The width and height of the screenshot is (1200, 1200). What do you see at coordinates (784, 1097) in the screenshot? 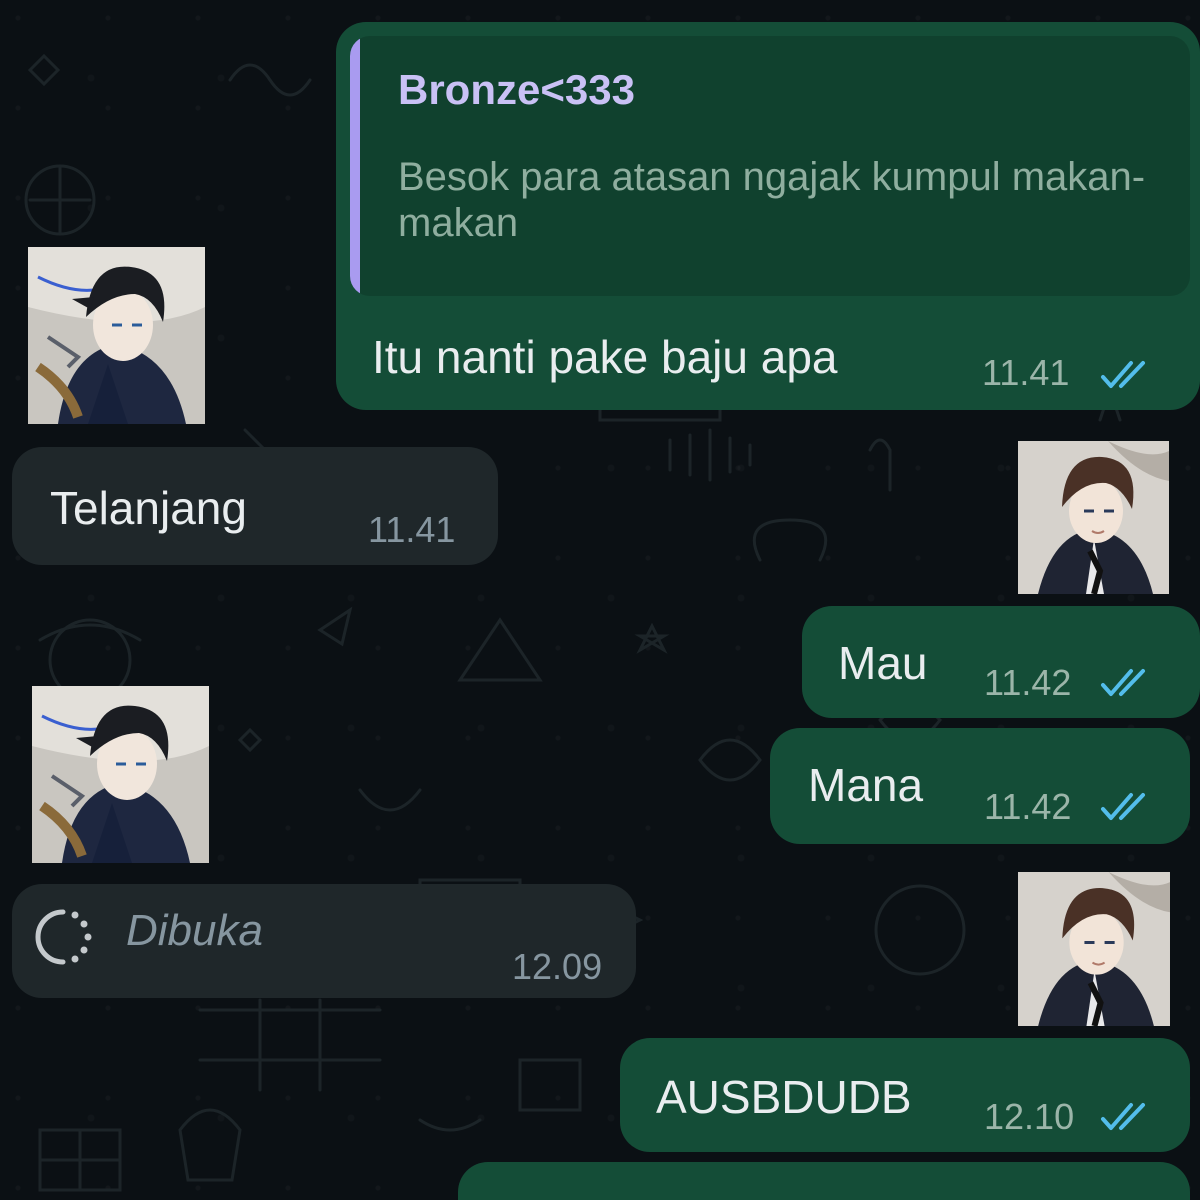
I see `message-text: AUSBDUDB` at bounding box center [784, 1097].